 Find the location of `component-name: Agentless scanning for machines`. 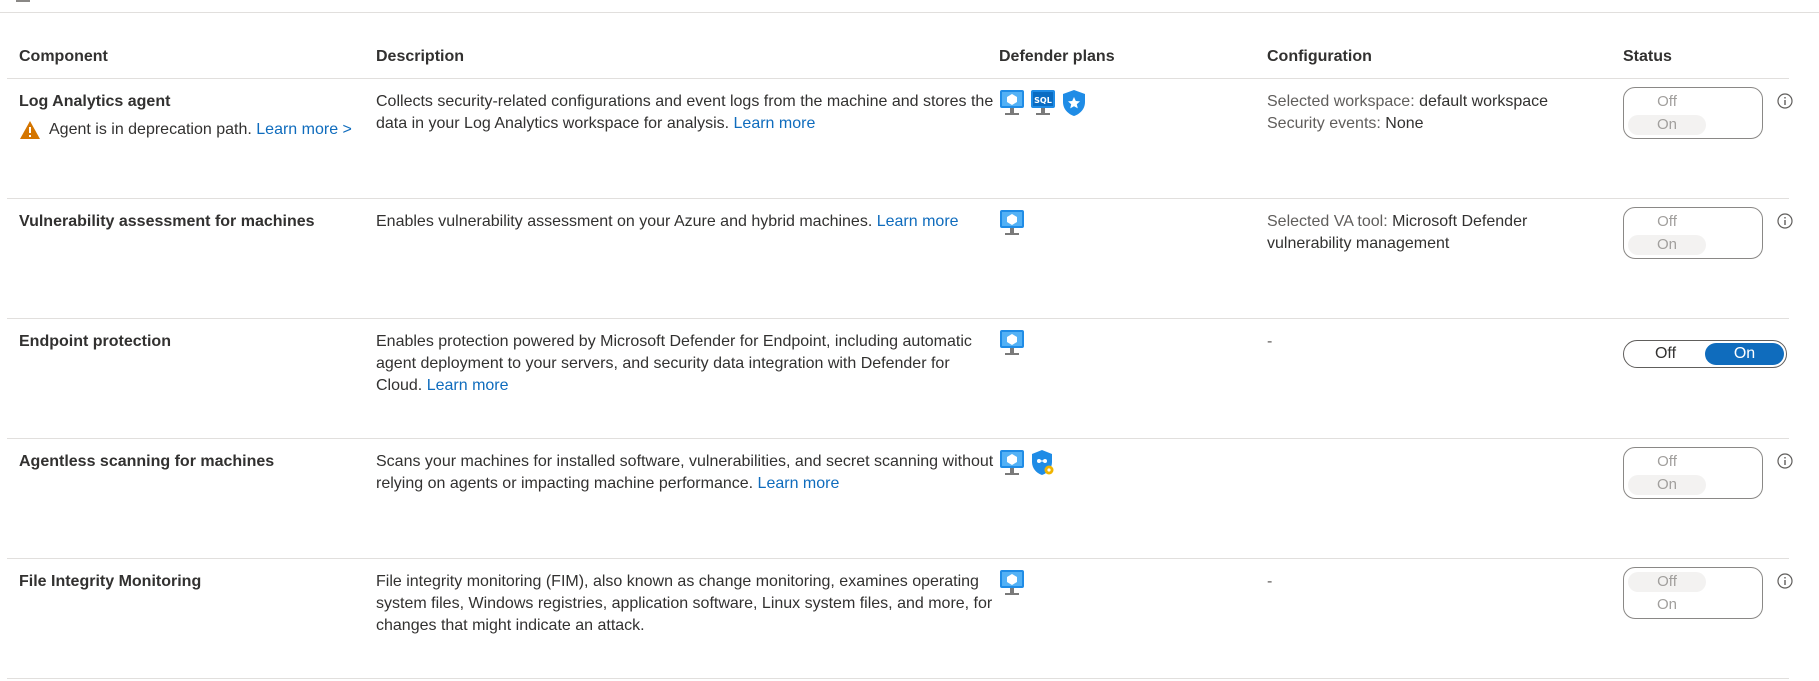

component-name: Agentless scanning for machines is located at coordinates (147, 461).